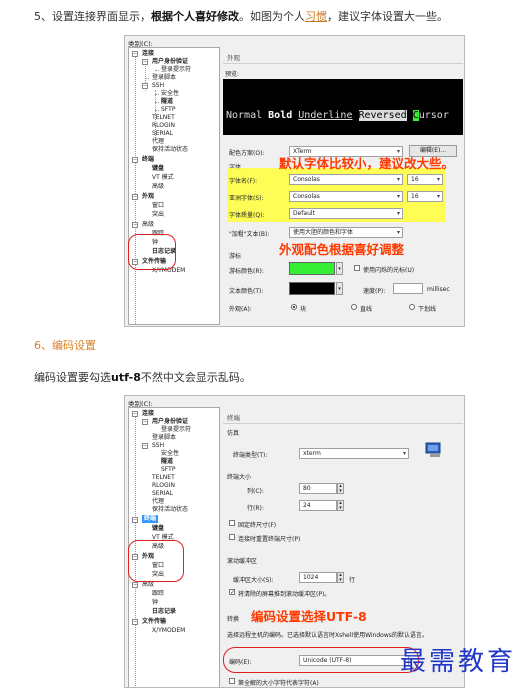 This screenshot has width=523, height=688. What do you see at coordinates (158, 529) in the screenshot?
I see `tree2-keyboard: 键盘` at bounding box center [158, 529].